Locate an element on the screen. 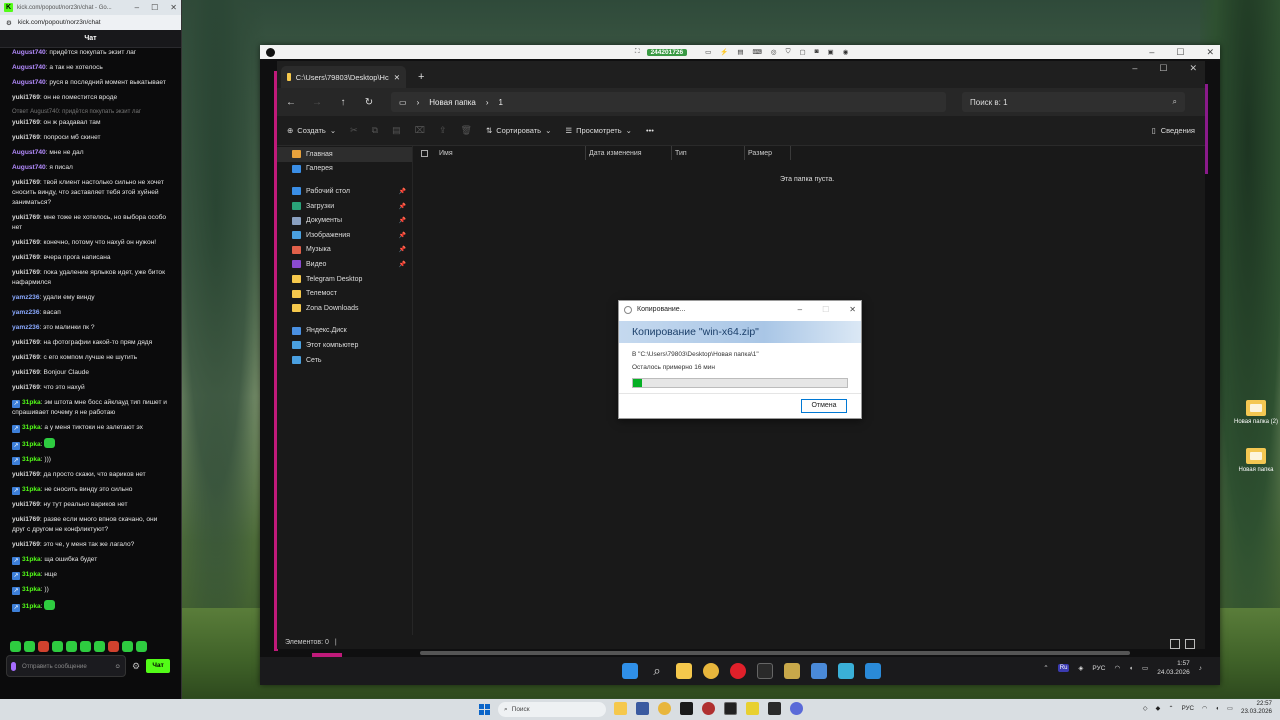 The image size is (1280, 720). chat-message: ↗ 31pka: а у меня тиктоки не залетают эх is located at coordinates (91, 428).